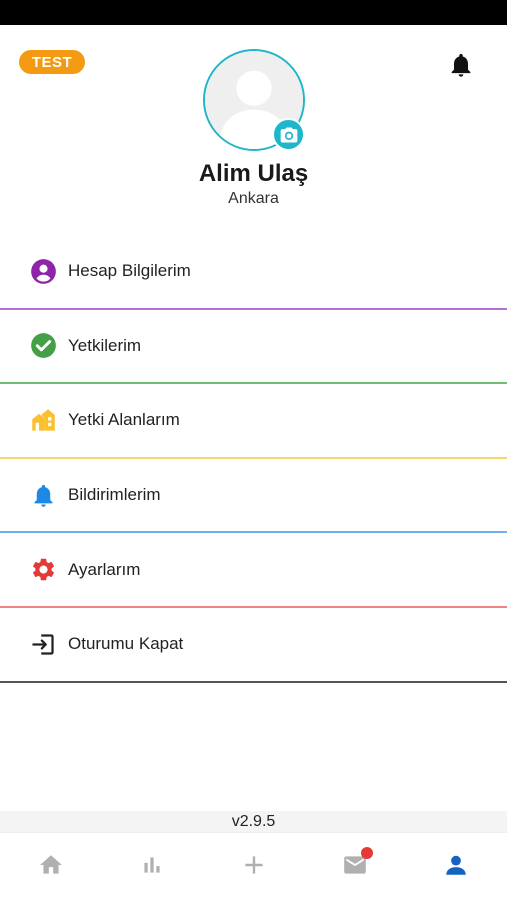  Describe the element at coordinates (253, 496) in the screenshot. I see `menu-item-notifications: Bildirimlerim` at that location.